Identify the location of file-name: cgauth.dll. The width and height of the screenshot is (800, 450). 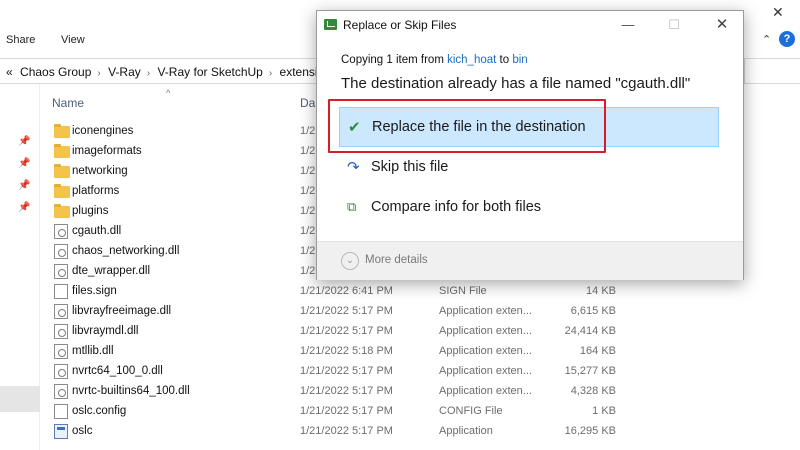
(97, 231).